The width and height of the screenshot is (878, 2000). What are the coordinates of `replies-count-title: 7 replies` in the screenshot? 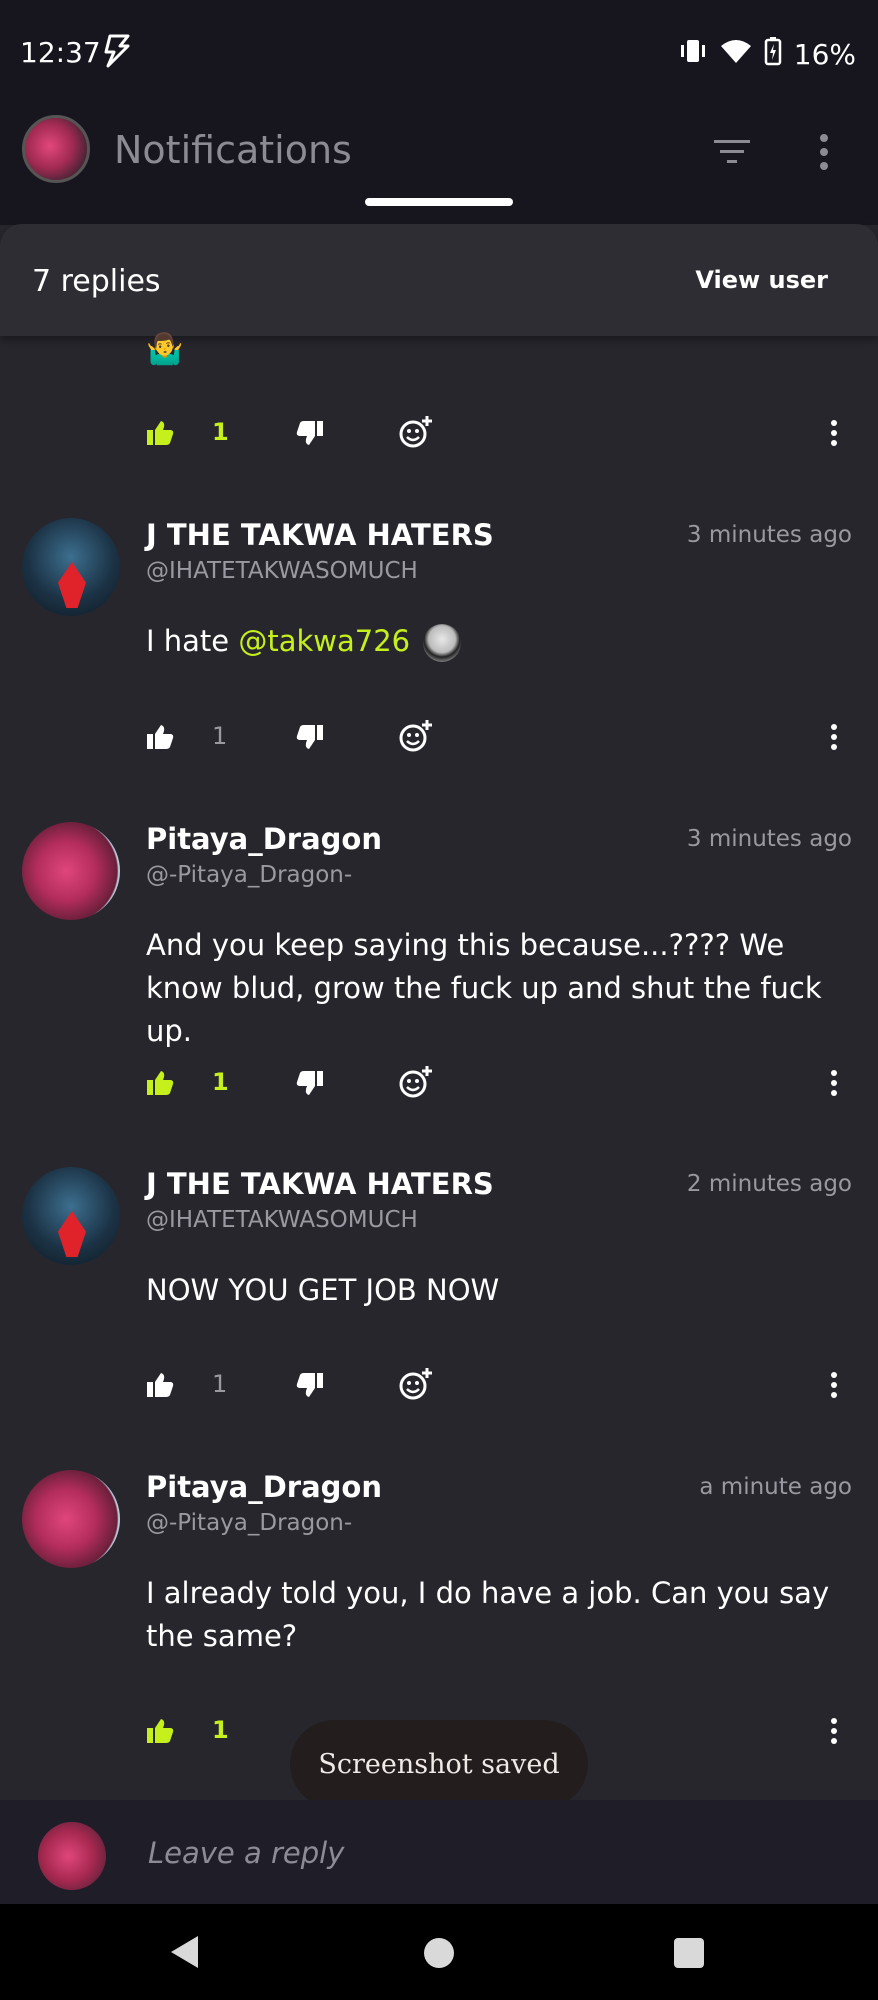 It's located at (96, 281).